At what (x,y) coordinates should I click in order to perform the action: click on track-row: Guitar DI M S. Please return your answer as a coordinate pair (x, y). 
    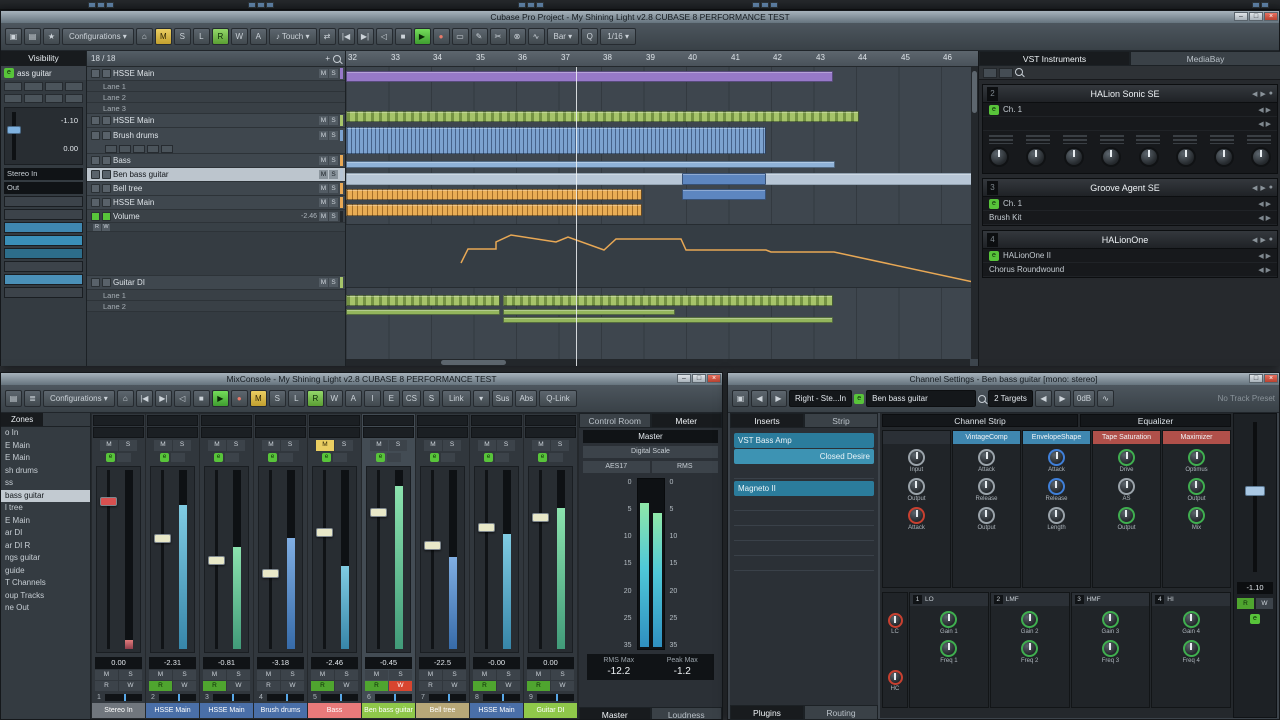
    Looking at the image, I should click on (216, 283).